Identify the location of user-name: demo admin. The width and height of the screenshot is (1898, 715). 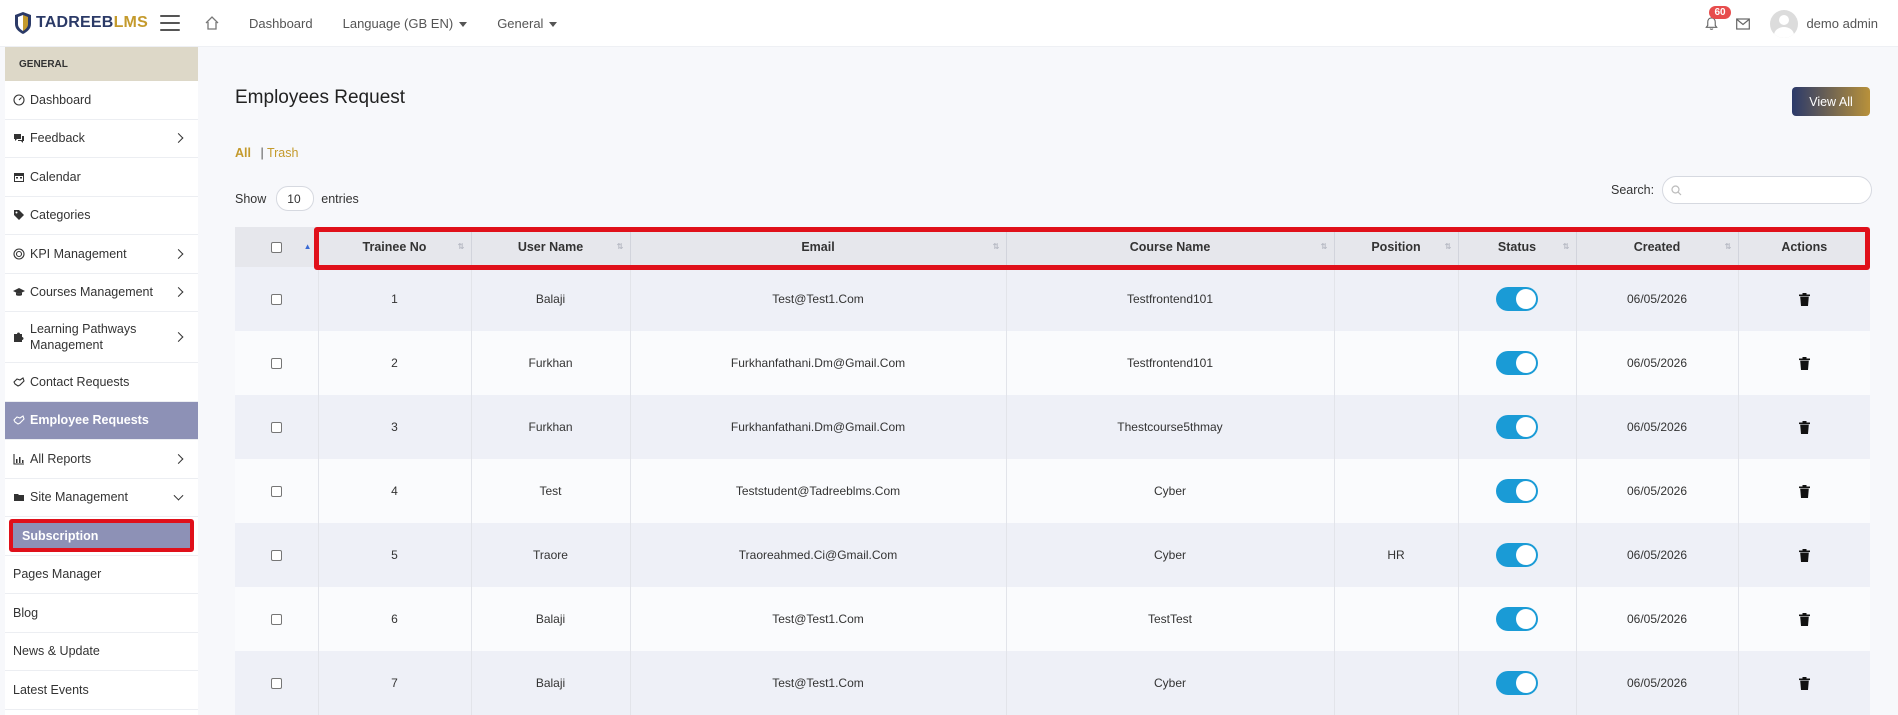
(1842, 23).